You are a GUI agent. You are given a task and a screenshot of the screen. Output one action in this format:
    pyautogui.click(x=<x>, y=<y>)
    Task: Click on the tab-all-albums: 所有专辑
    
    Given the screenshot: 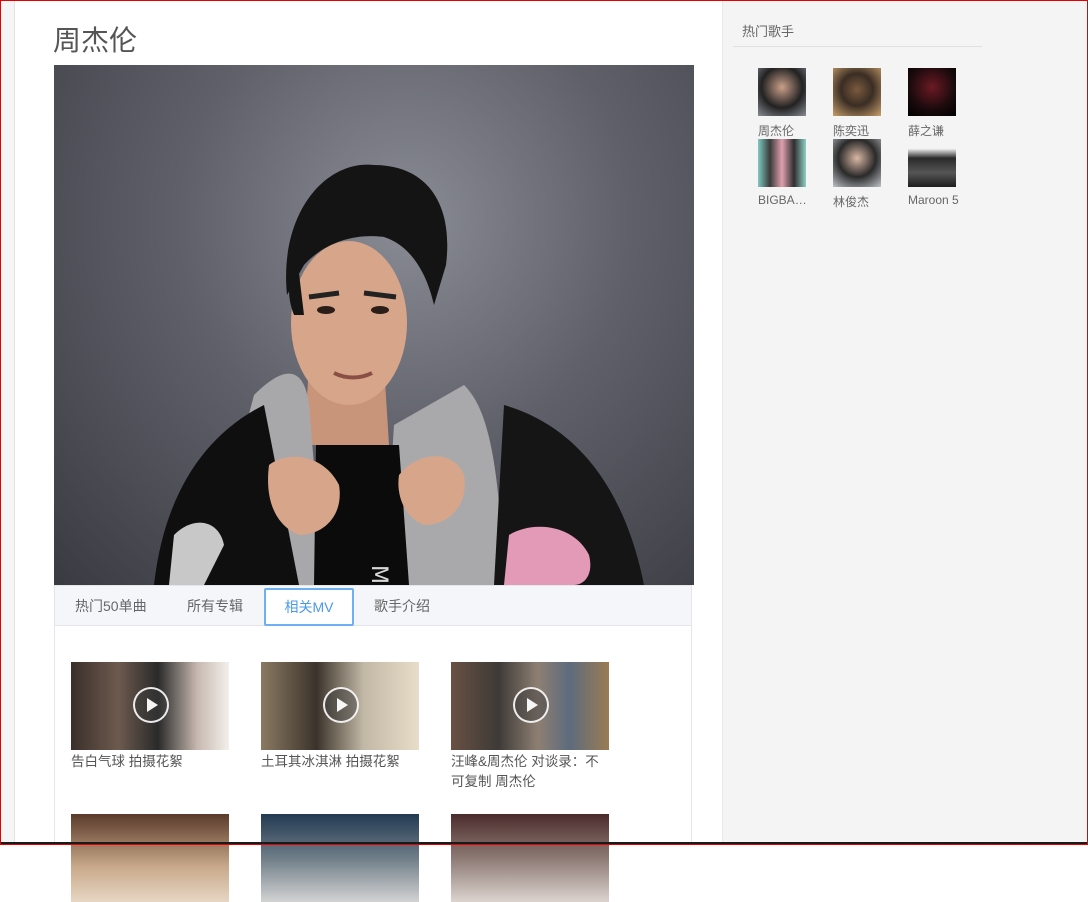 What is the action you would take?
    pyautogui.click(x=215, y=605)
    